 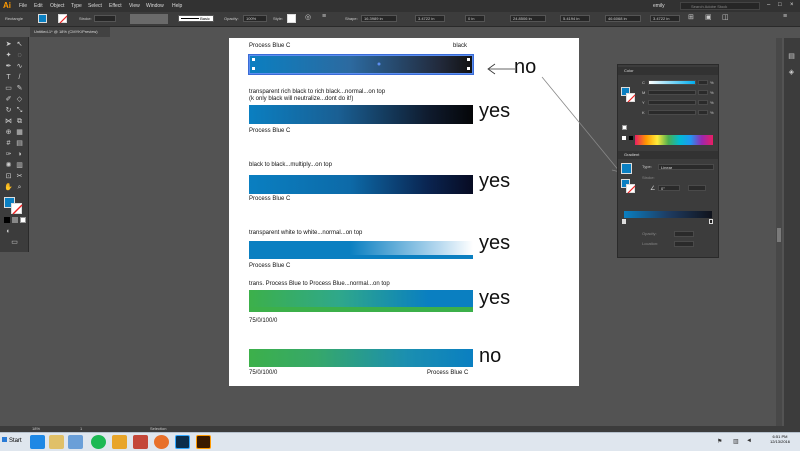 What do you see at coordinates (430, 18) in the screenshot?
I see `shape-height-field: 3.4722 in` at bounding box center [430, 18].